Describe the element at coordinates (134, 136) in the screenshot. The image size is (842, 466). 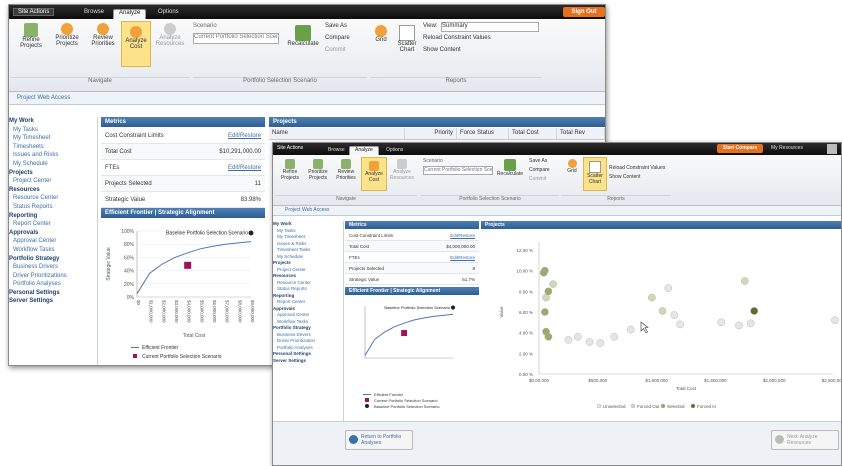
I see `metric-label: Cost Constraint Limits` at that location.